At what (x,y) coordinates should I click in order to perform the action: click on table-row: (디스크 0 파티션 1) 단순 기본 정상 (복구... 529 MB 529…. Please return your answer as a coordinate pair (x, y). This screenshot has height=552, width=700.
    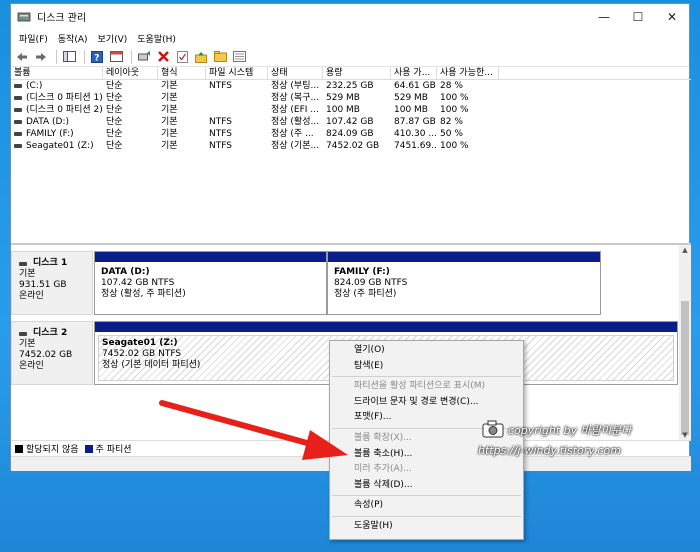
    Looking at the image, I should click on (351, 98).